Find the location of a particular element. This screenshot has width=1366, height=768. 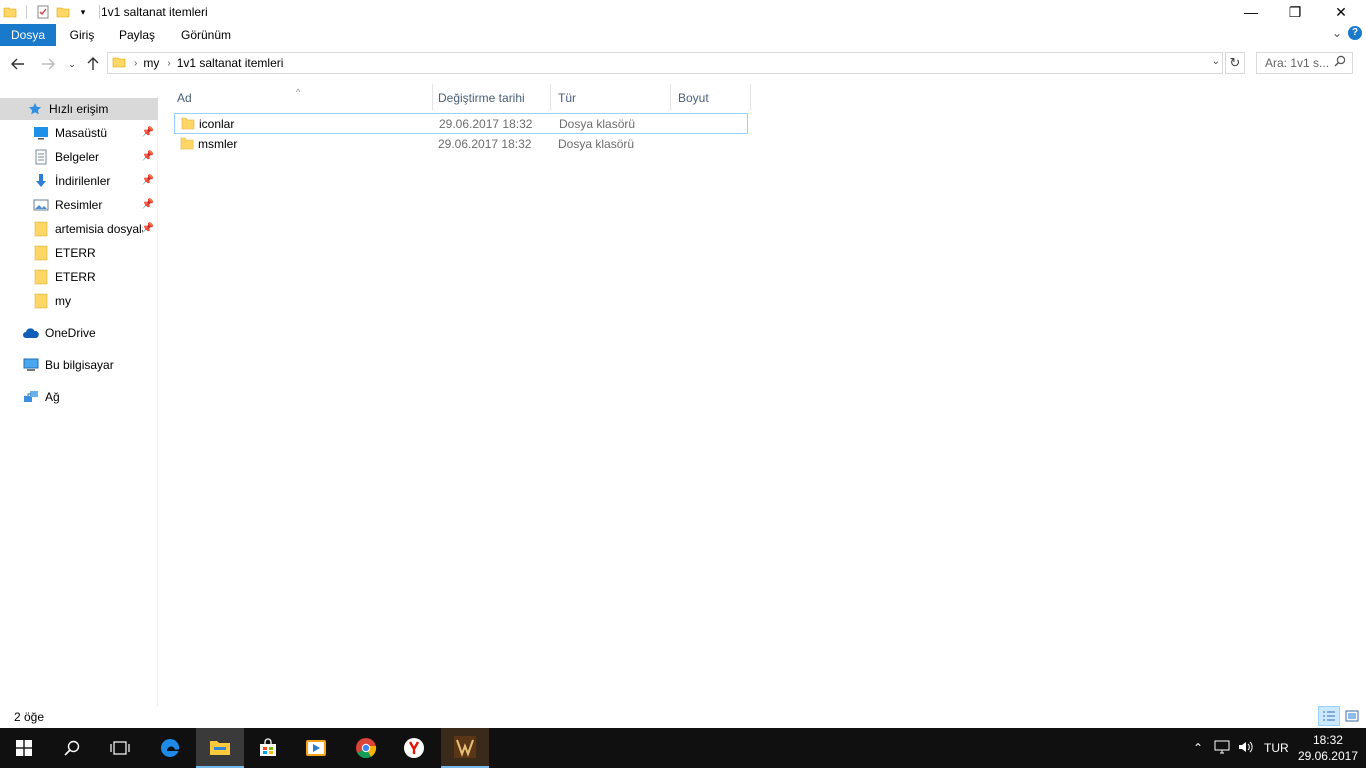

file-explorer-icon is located at coordinates (220, 748).